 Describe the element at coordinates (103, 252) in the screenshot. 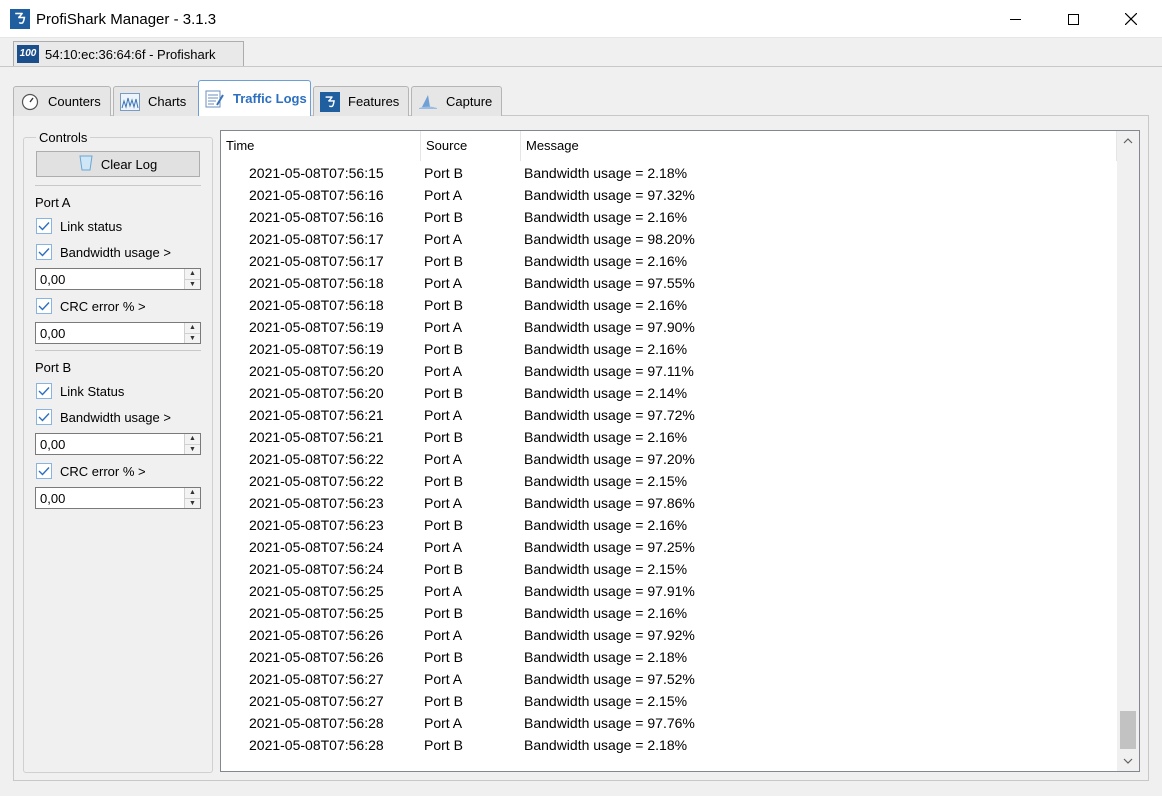

I see `port-a-bandwidth-checkbox: Bandwidth usage >` at that location.